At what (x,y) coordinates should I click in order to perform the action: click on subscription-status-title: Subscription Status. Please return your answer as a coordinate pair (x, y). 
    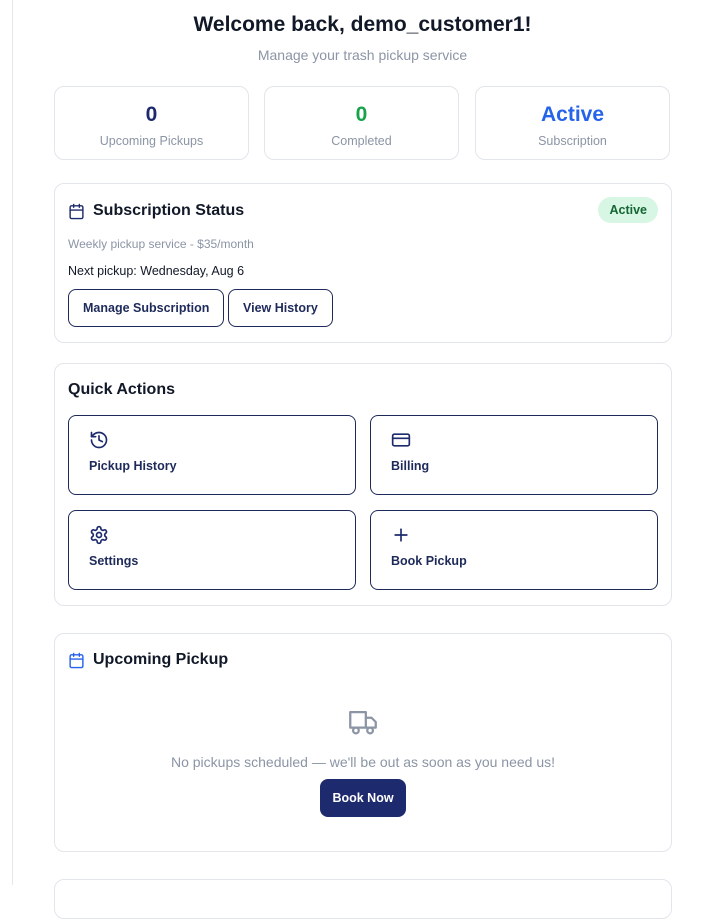
    Looking at the image, I should click on (169, 210).